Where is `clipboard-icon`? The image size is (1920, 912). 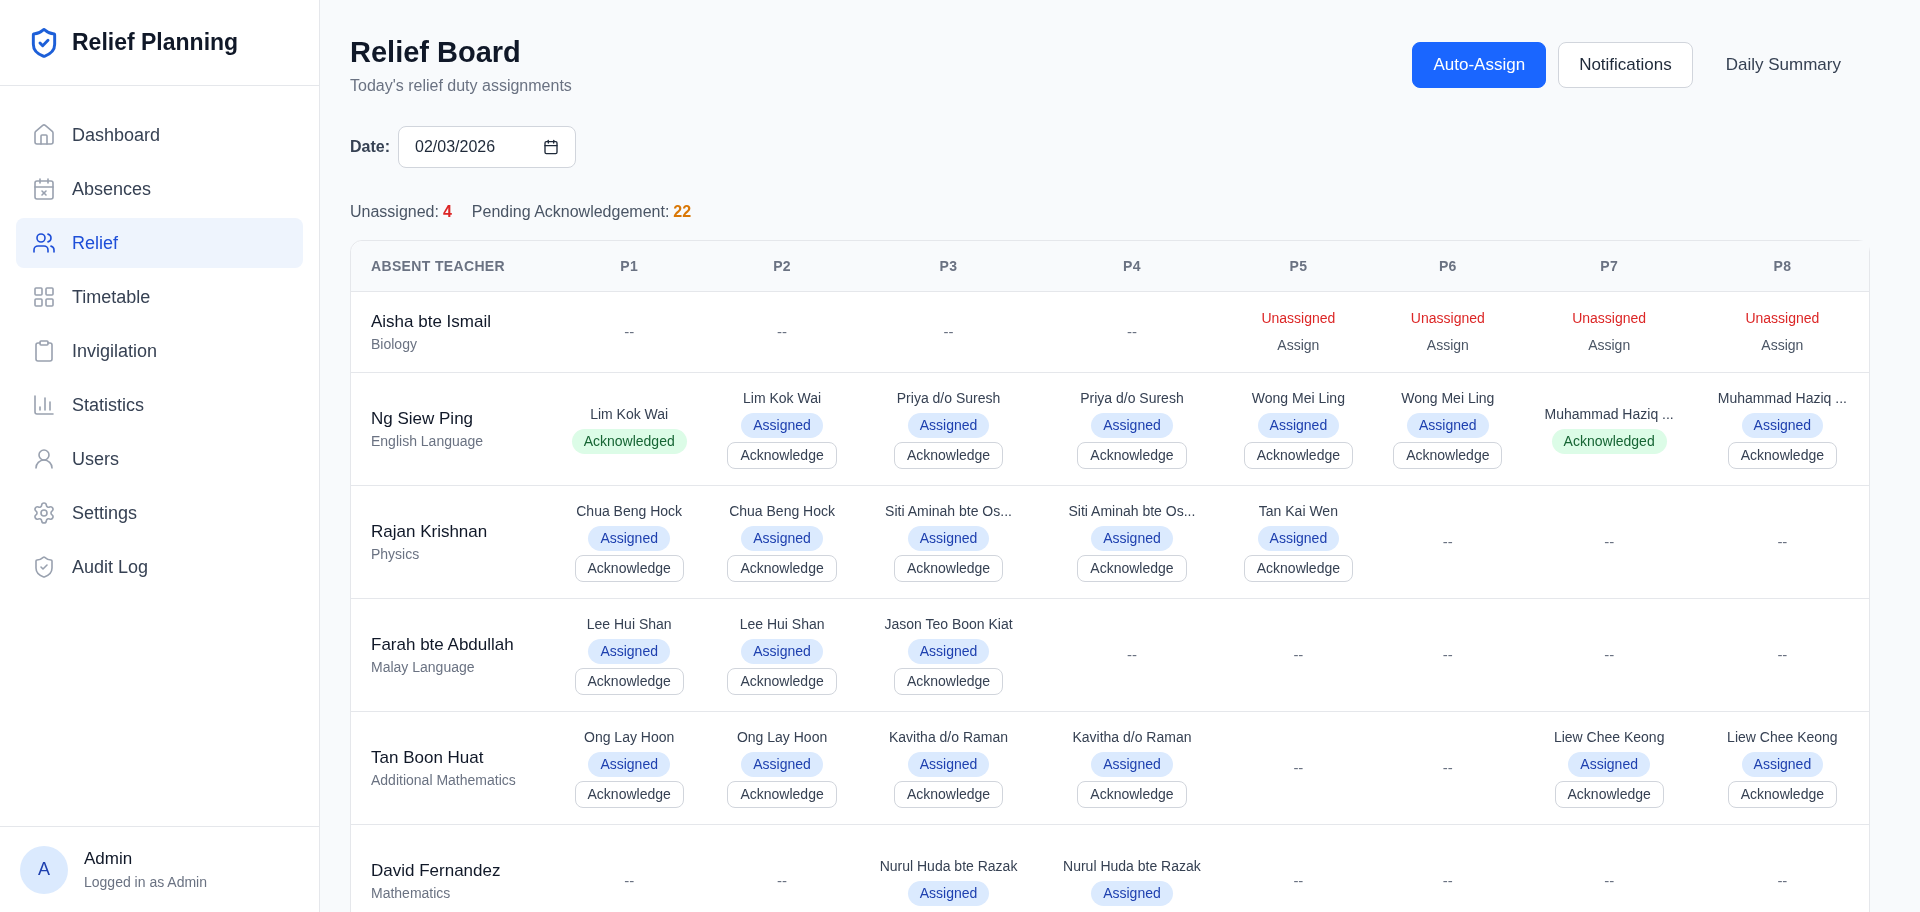
clipboard-icon is located at coordinates (44, 351).